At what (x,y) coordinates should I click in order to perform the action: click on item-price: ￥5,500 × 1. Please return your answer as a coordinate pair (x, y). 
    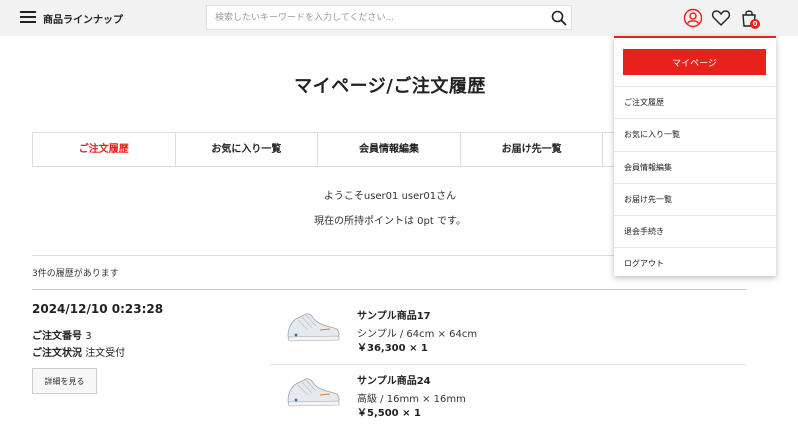
    Looking at the image, I should click on (389, 413).